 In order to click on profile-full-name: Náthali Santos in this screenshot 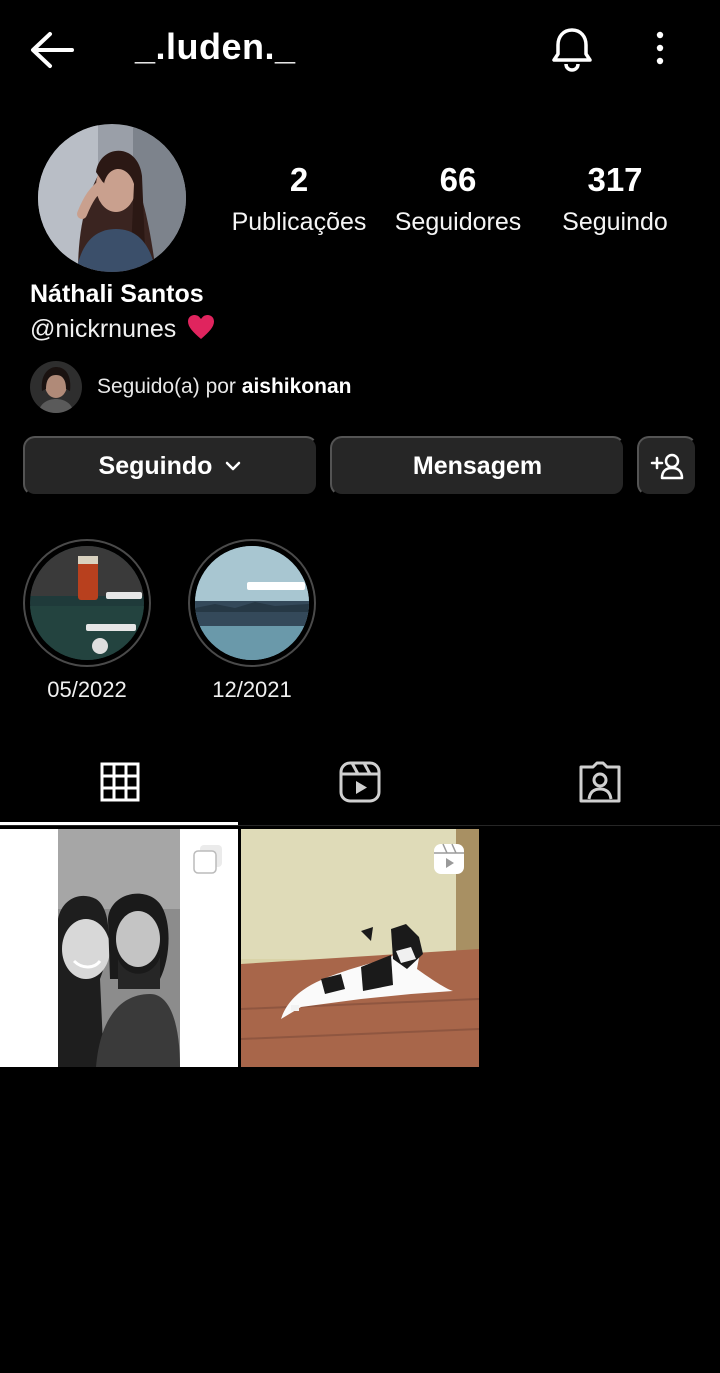, I will do `click(117, 294)`.